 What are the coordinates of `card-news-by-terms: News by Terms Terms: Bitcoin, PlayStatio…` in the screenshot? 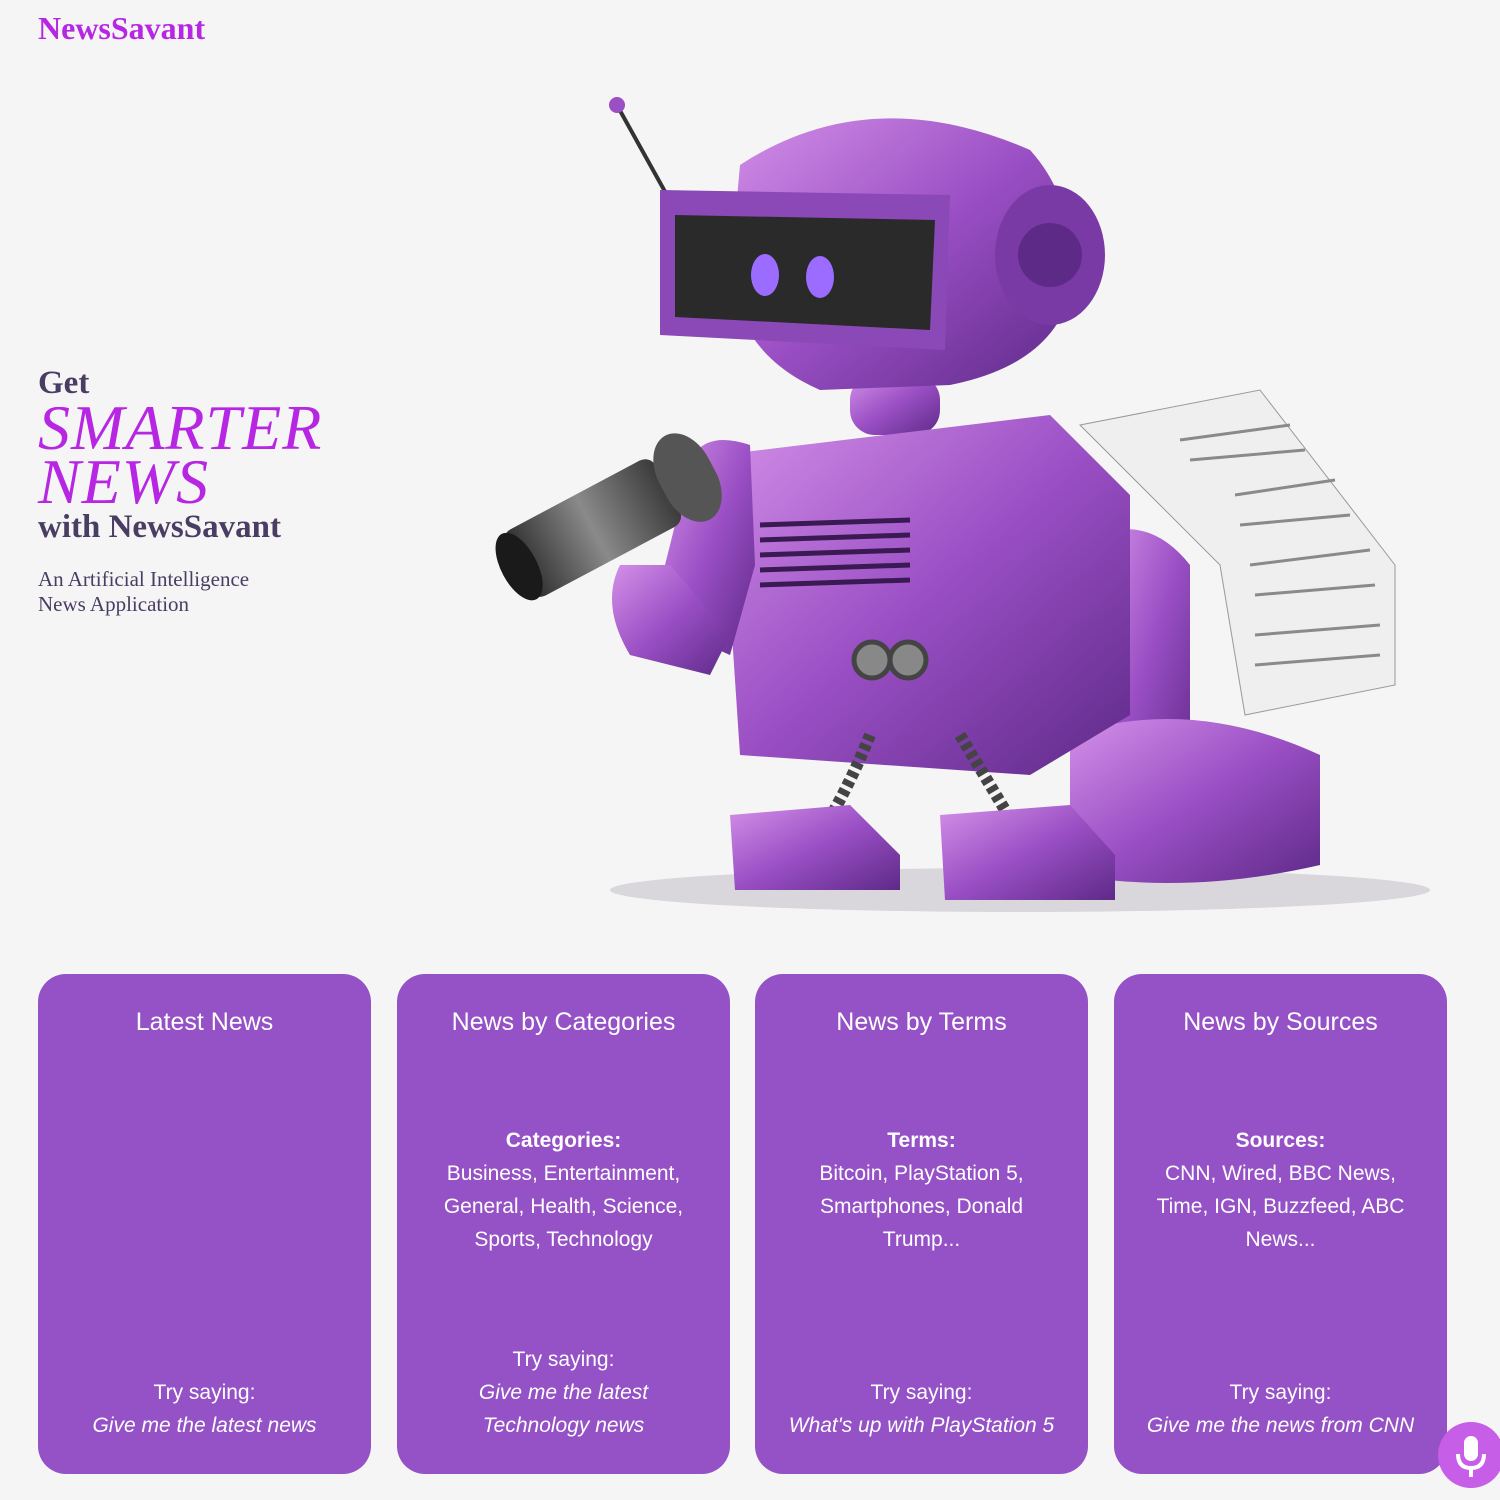 It's located at (921, 1224).